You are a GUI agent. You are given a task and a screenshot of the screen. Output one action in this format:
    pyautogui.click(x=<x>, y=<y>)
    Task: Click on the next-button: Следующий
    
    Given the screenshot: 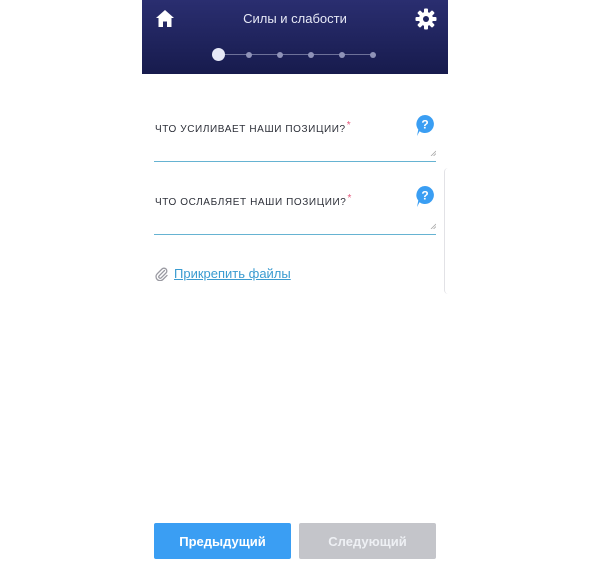 What is the action you would take?
    pyautogui.click(x=367, y=541)
    